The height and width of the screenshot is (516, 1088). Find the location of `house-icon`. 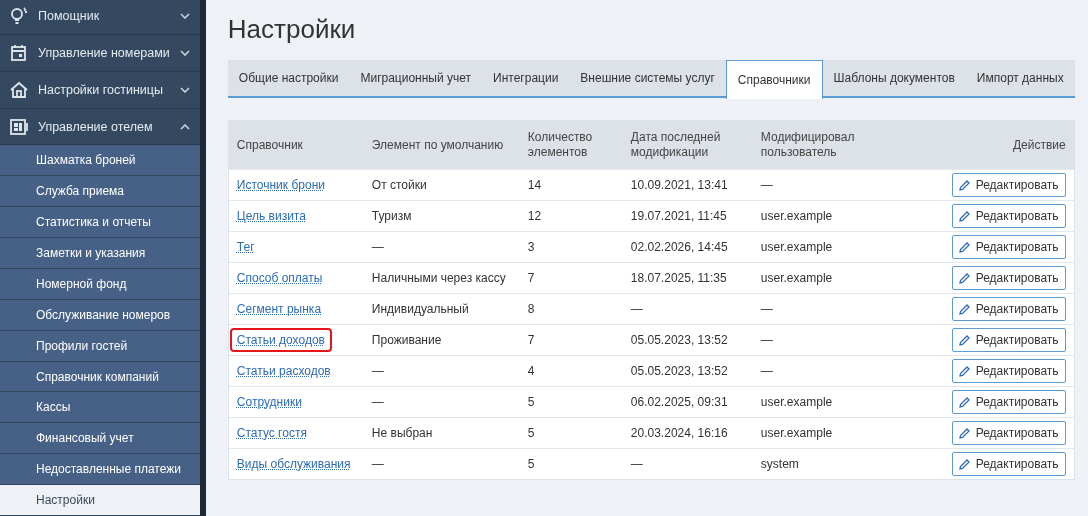

house-icon is located at coordinates (19, 89).